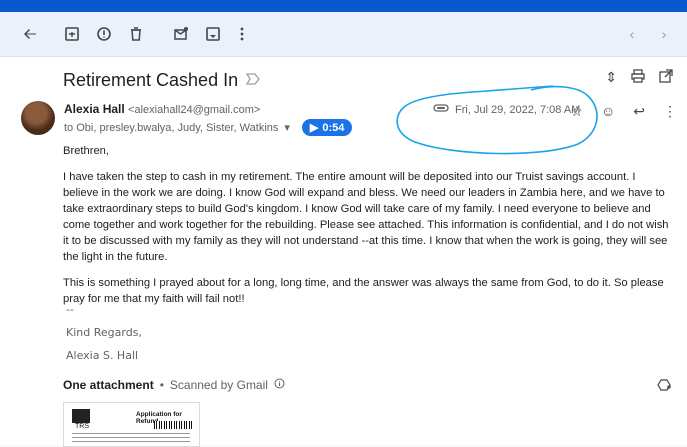  I want to click on attachment-clip-icon, so click(441, 109).